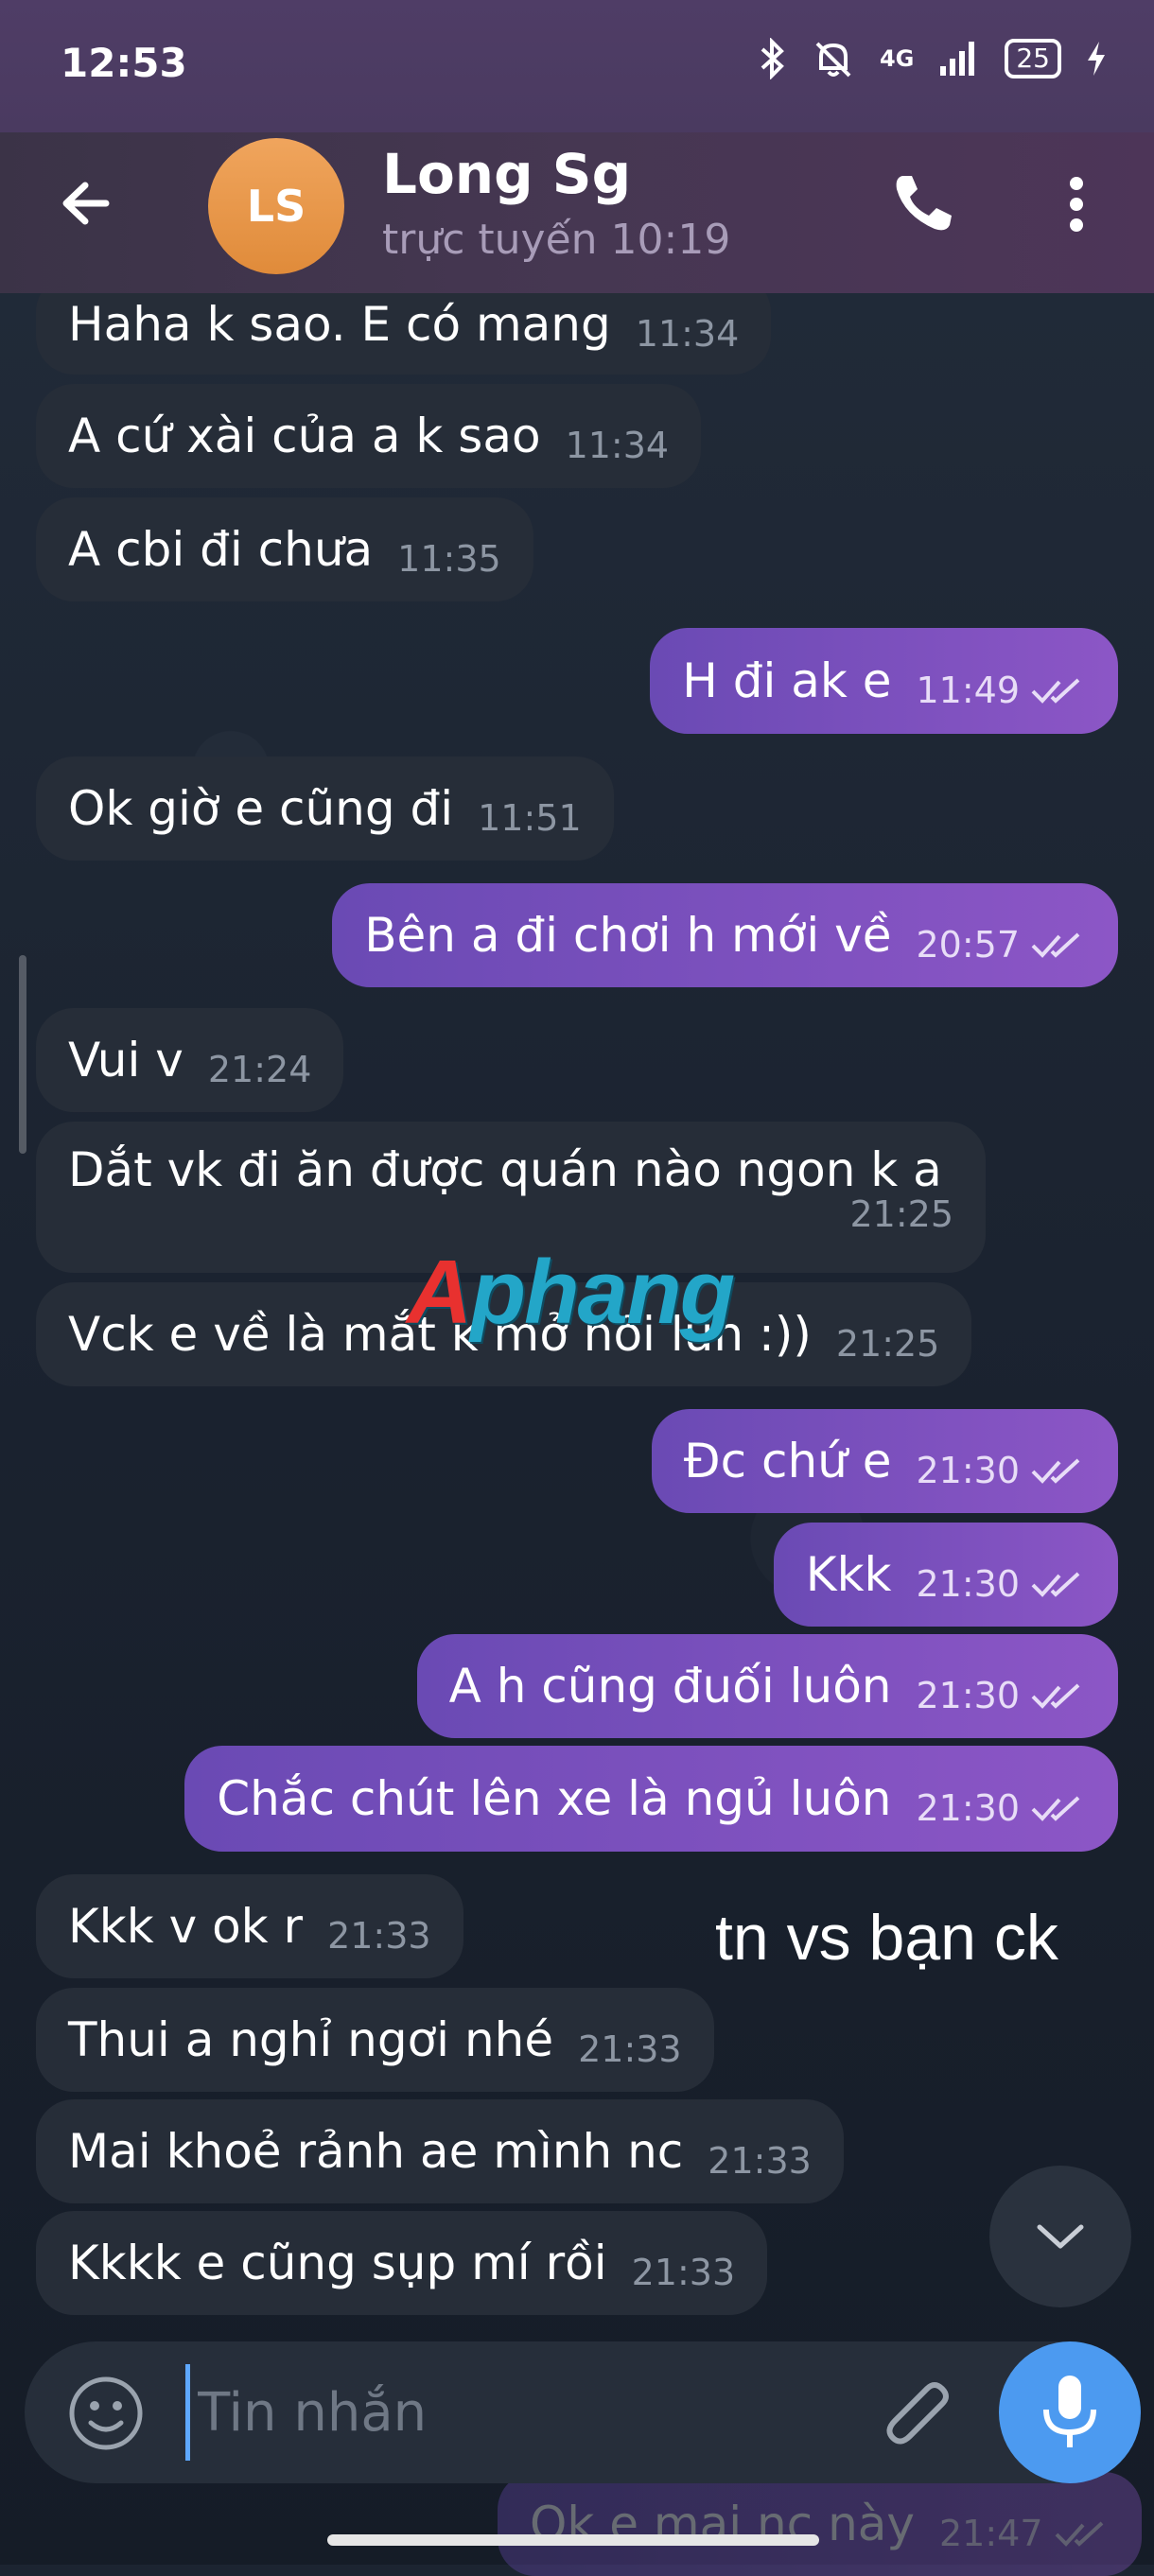 This screenshot has width=1154, height=2576. Describe the element at coordinates (523, 2412) in the screenshot. I see `message-input` at that location.